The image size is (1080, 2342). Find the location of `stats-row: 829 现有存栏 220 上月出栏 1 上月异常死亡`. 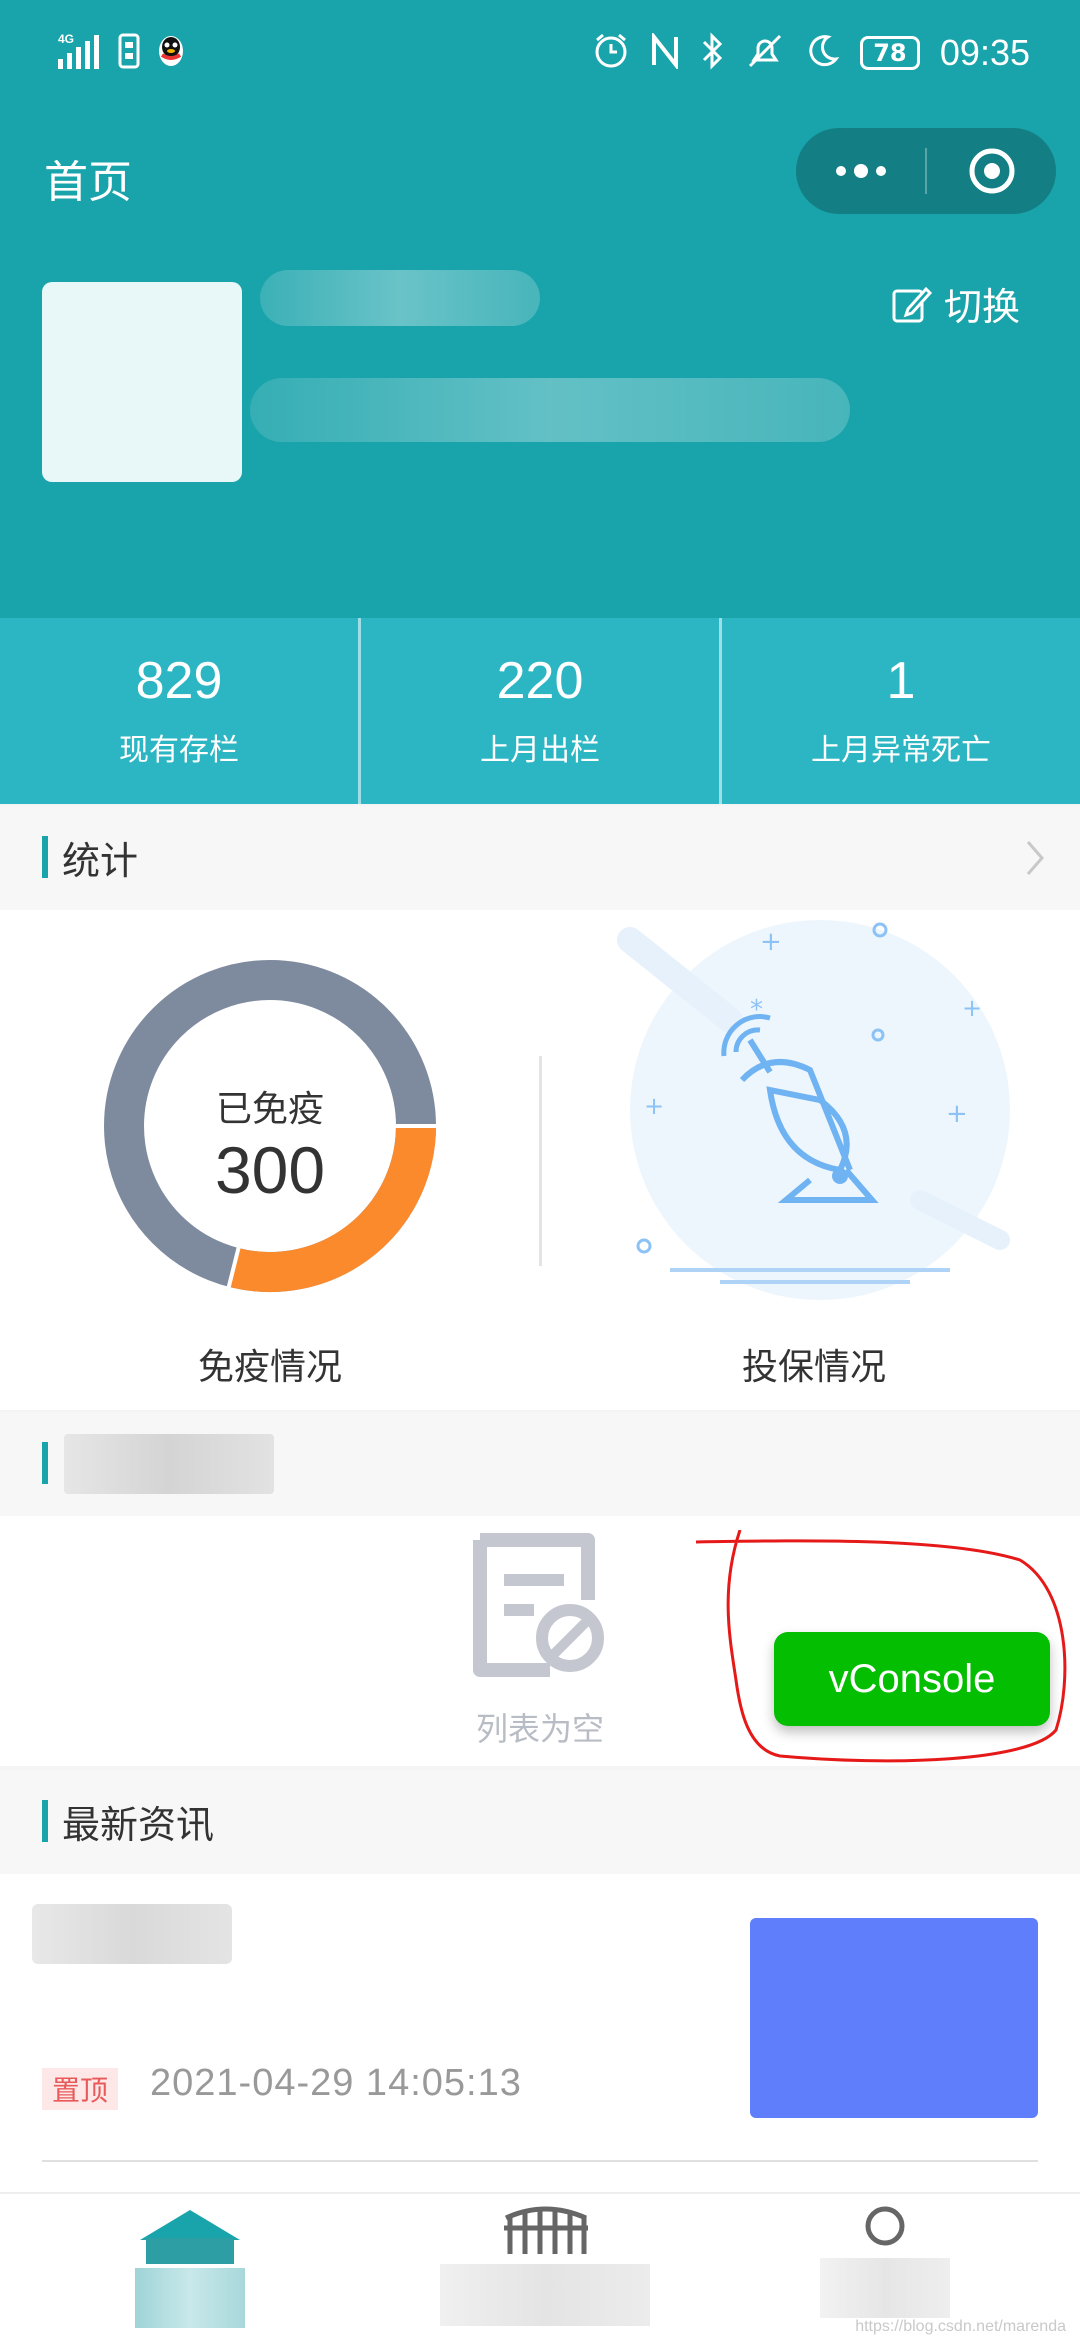

stats-row: 829 现有存栏 220 上月出栏 1 上月异常死亡 is located at coordinates (540, 711).